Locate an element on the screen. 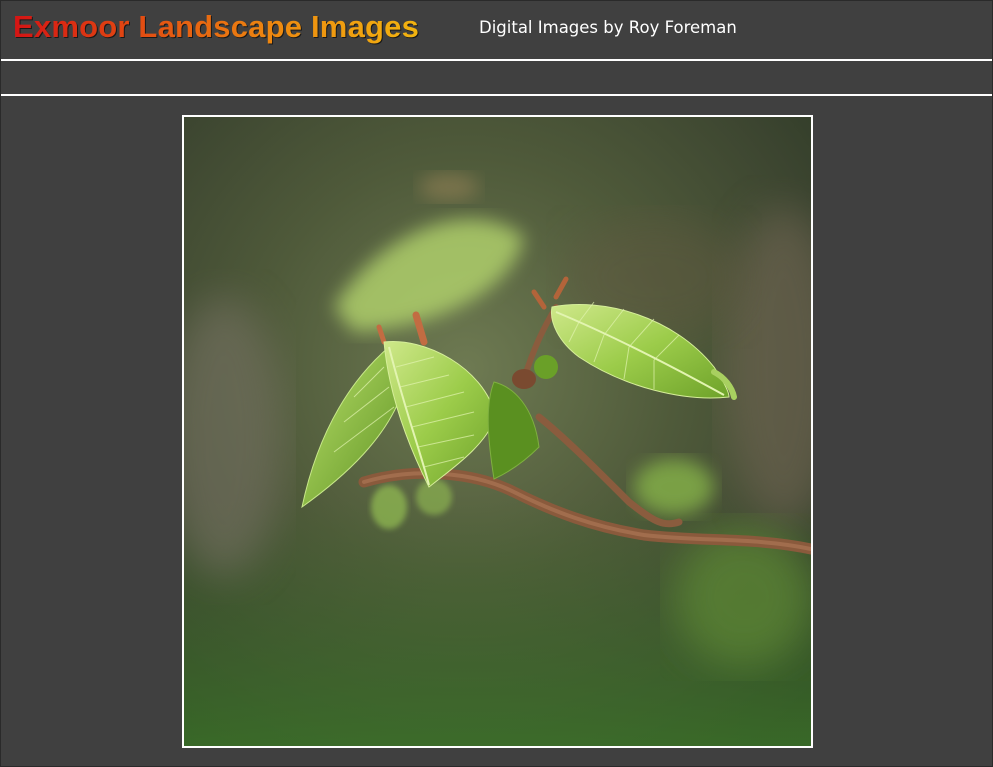 This screenshot has width=993, height=767. site-subtitle: Digital Images by Roy Foreman is located at coordinates (608, 27).